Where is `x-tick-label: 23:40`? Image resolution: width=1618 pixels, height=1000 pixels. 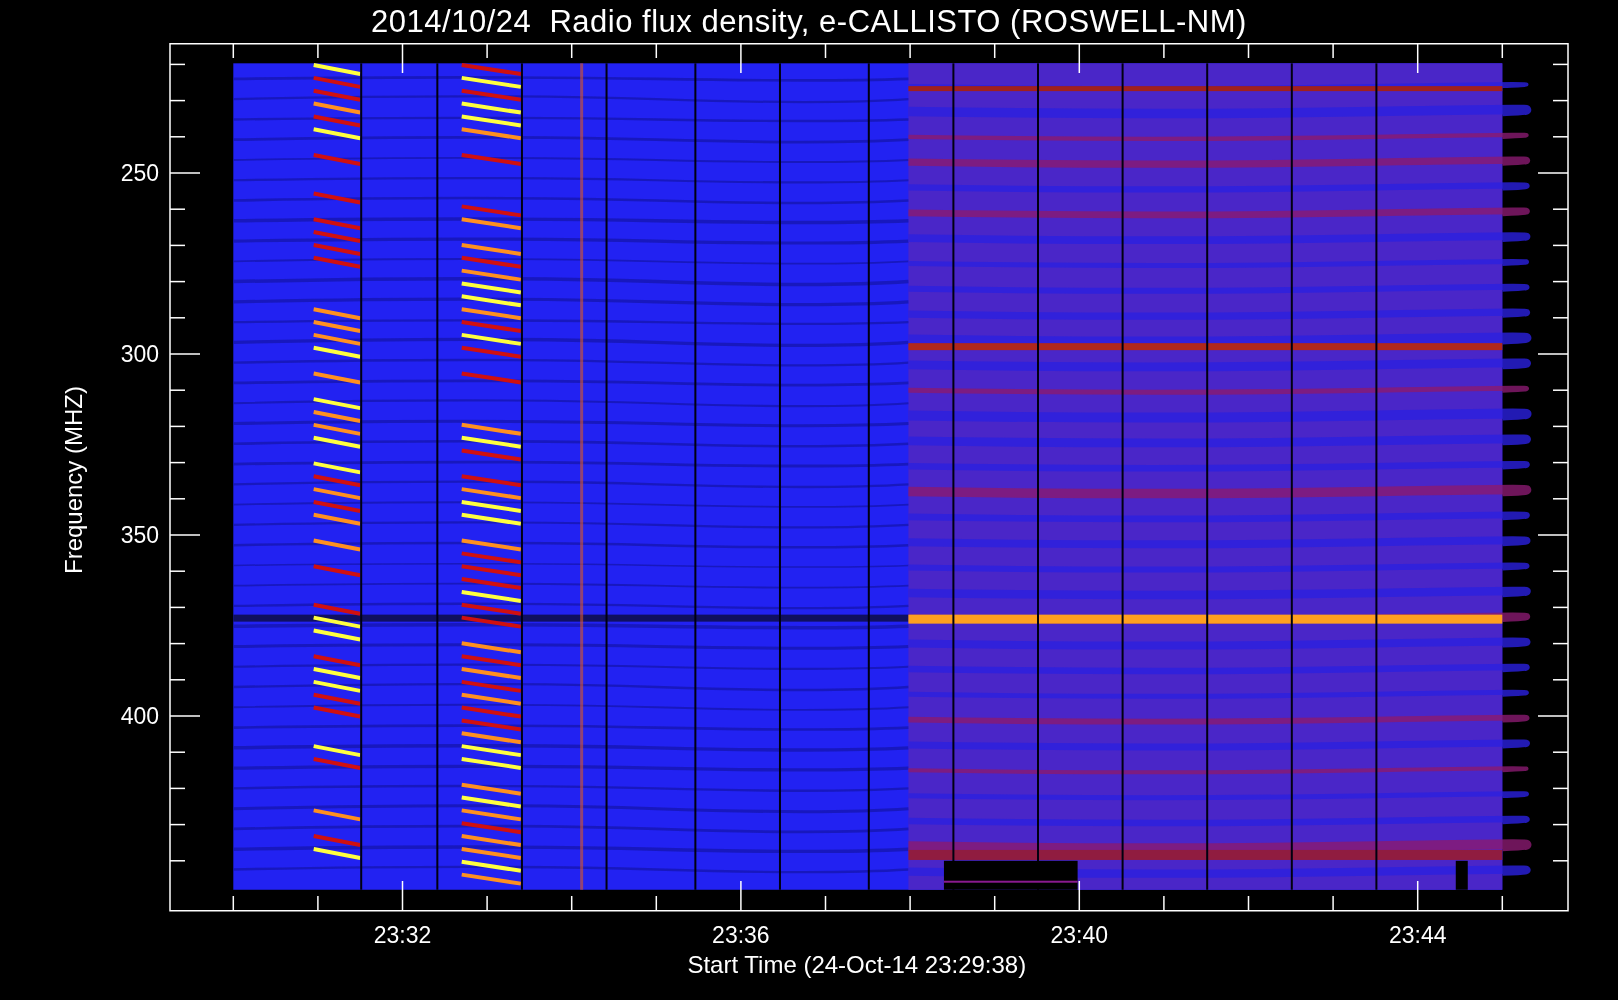 x-tick-label: 23:40 is located at coordinates (1079, 935).